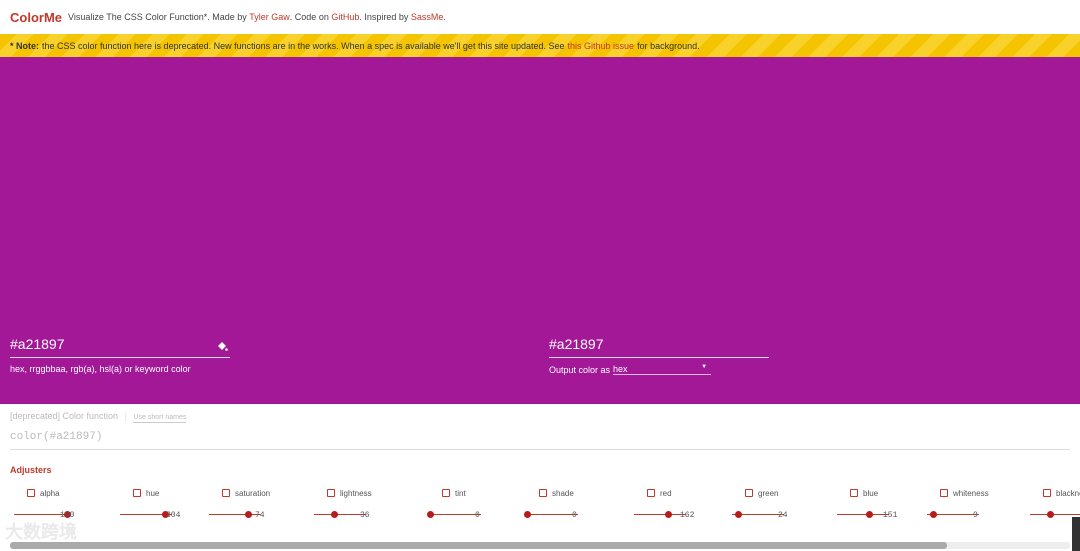  I want to click on output-color-field, so click(659, 344).